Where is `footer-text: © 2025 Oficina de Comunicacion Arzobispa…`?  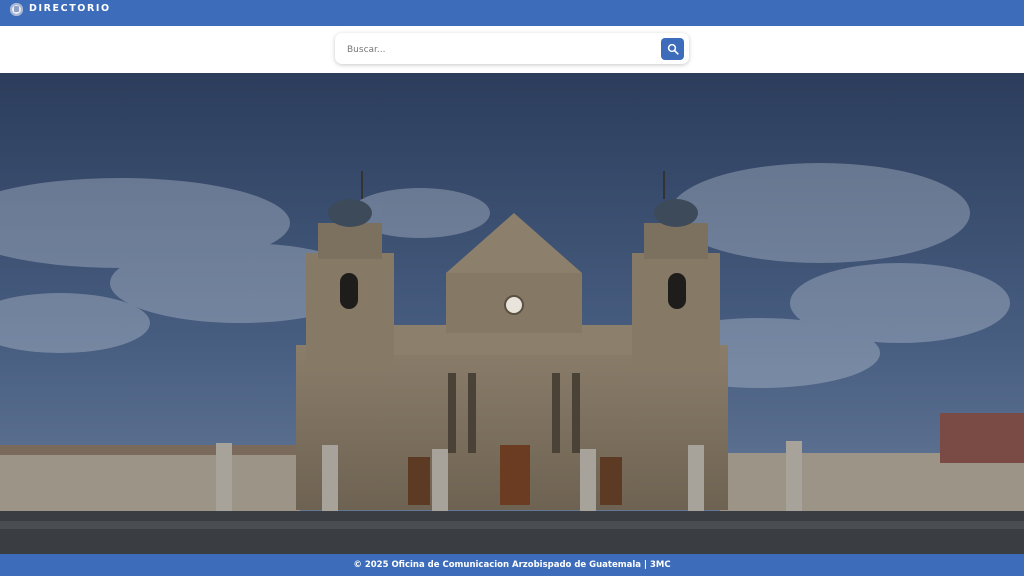
footer-text: © 2025 Oficina de Comunicacion Arzobispa… is located at coordinates (512, 565).